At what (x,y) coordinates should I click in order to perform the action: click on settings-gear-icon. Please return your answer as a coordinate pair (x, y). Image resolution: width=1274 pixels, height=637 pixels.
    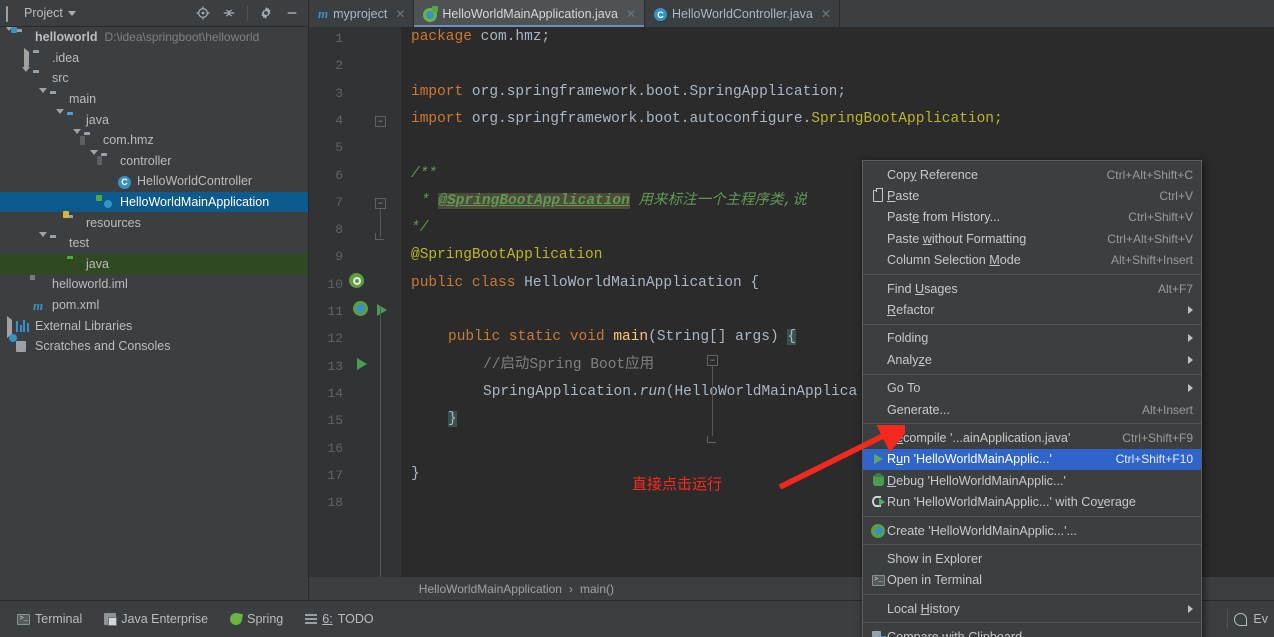
    Looking at the image, I should click on (266, 13).